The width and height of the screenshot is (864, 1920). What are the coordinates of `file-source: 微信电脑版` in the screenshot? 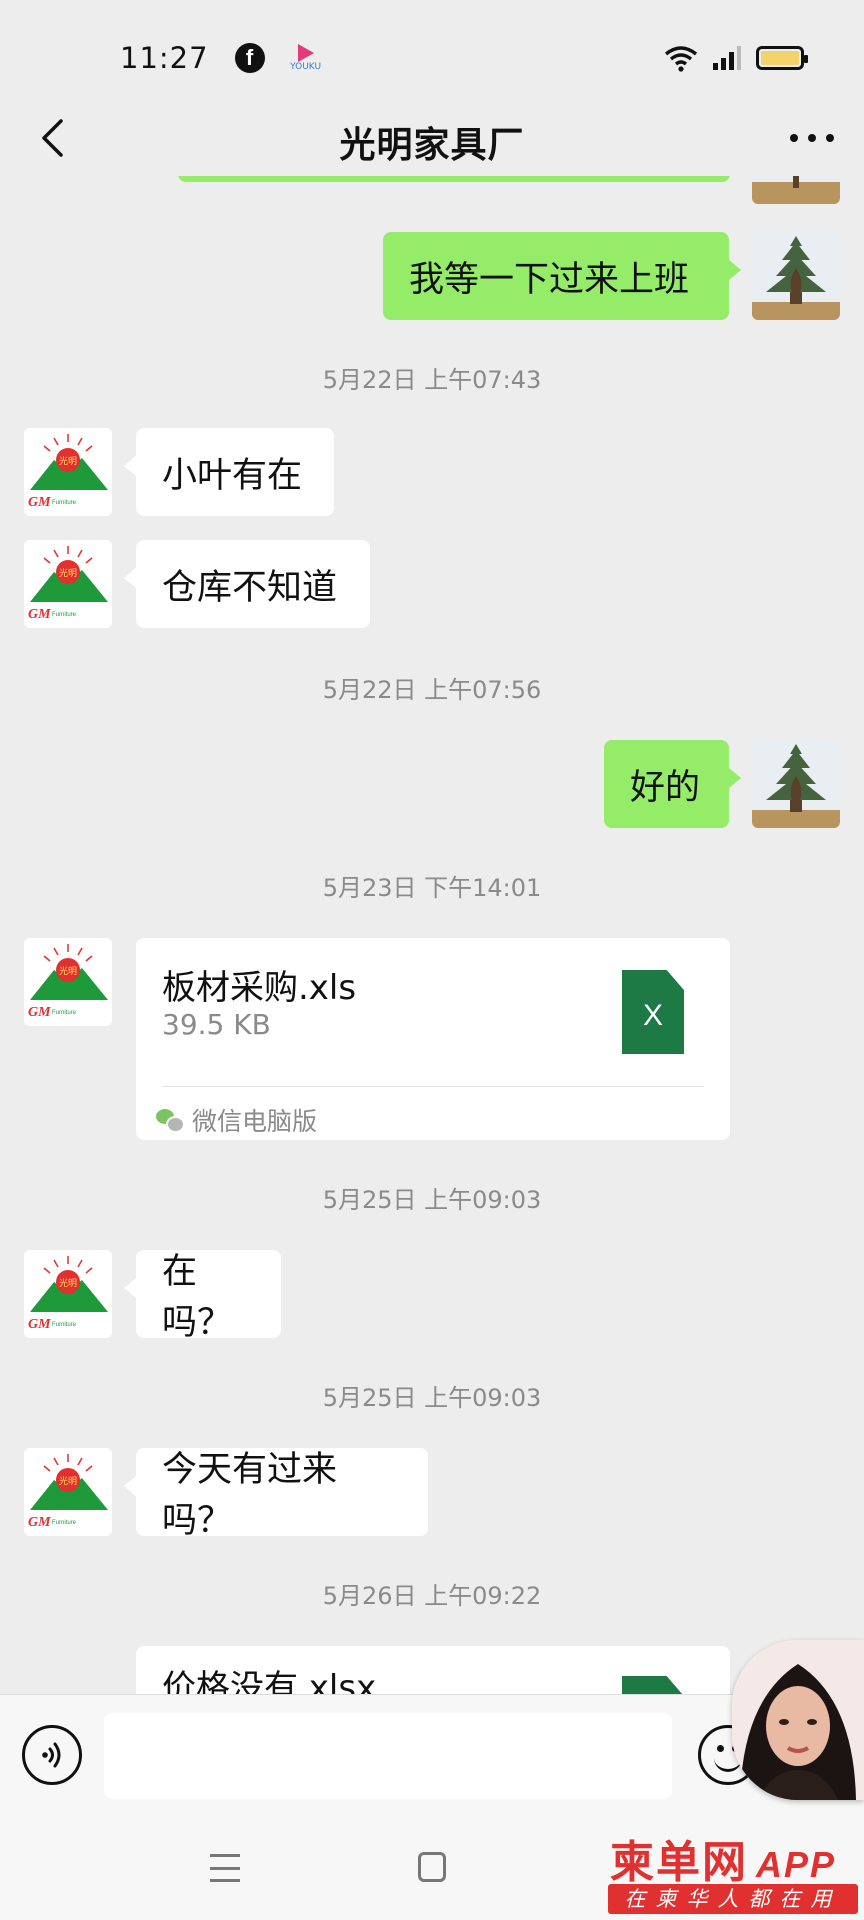 It's located at (236, 1120).